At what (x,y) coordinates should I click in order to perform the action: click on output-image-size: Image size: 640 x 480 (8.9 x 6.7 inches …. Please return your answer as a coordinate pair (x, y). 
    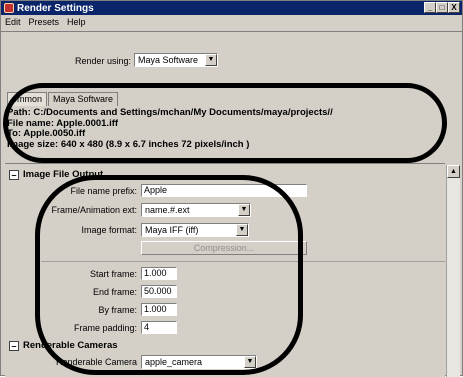
    Looking at the image, I should click on (128, 144).